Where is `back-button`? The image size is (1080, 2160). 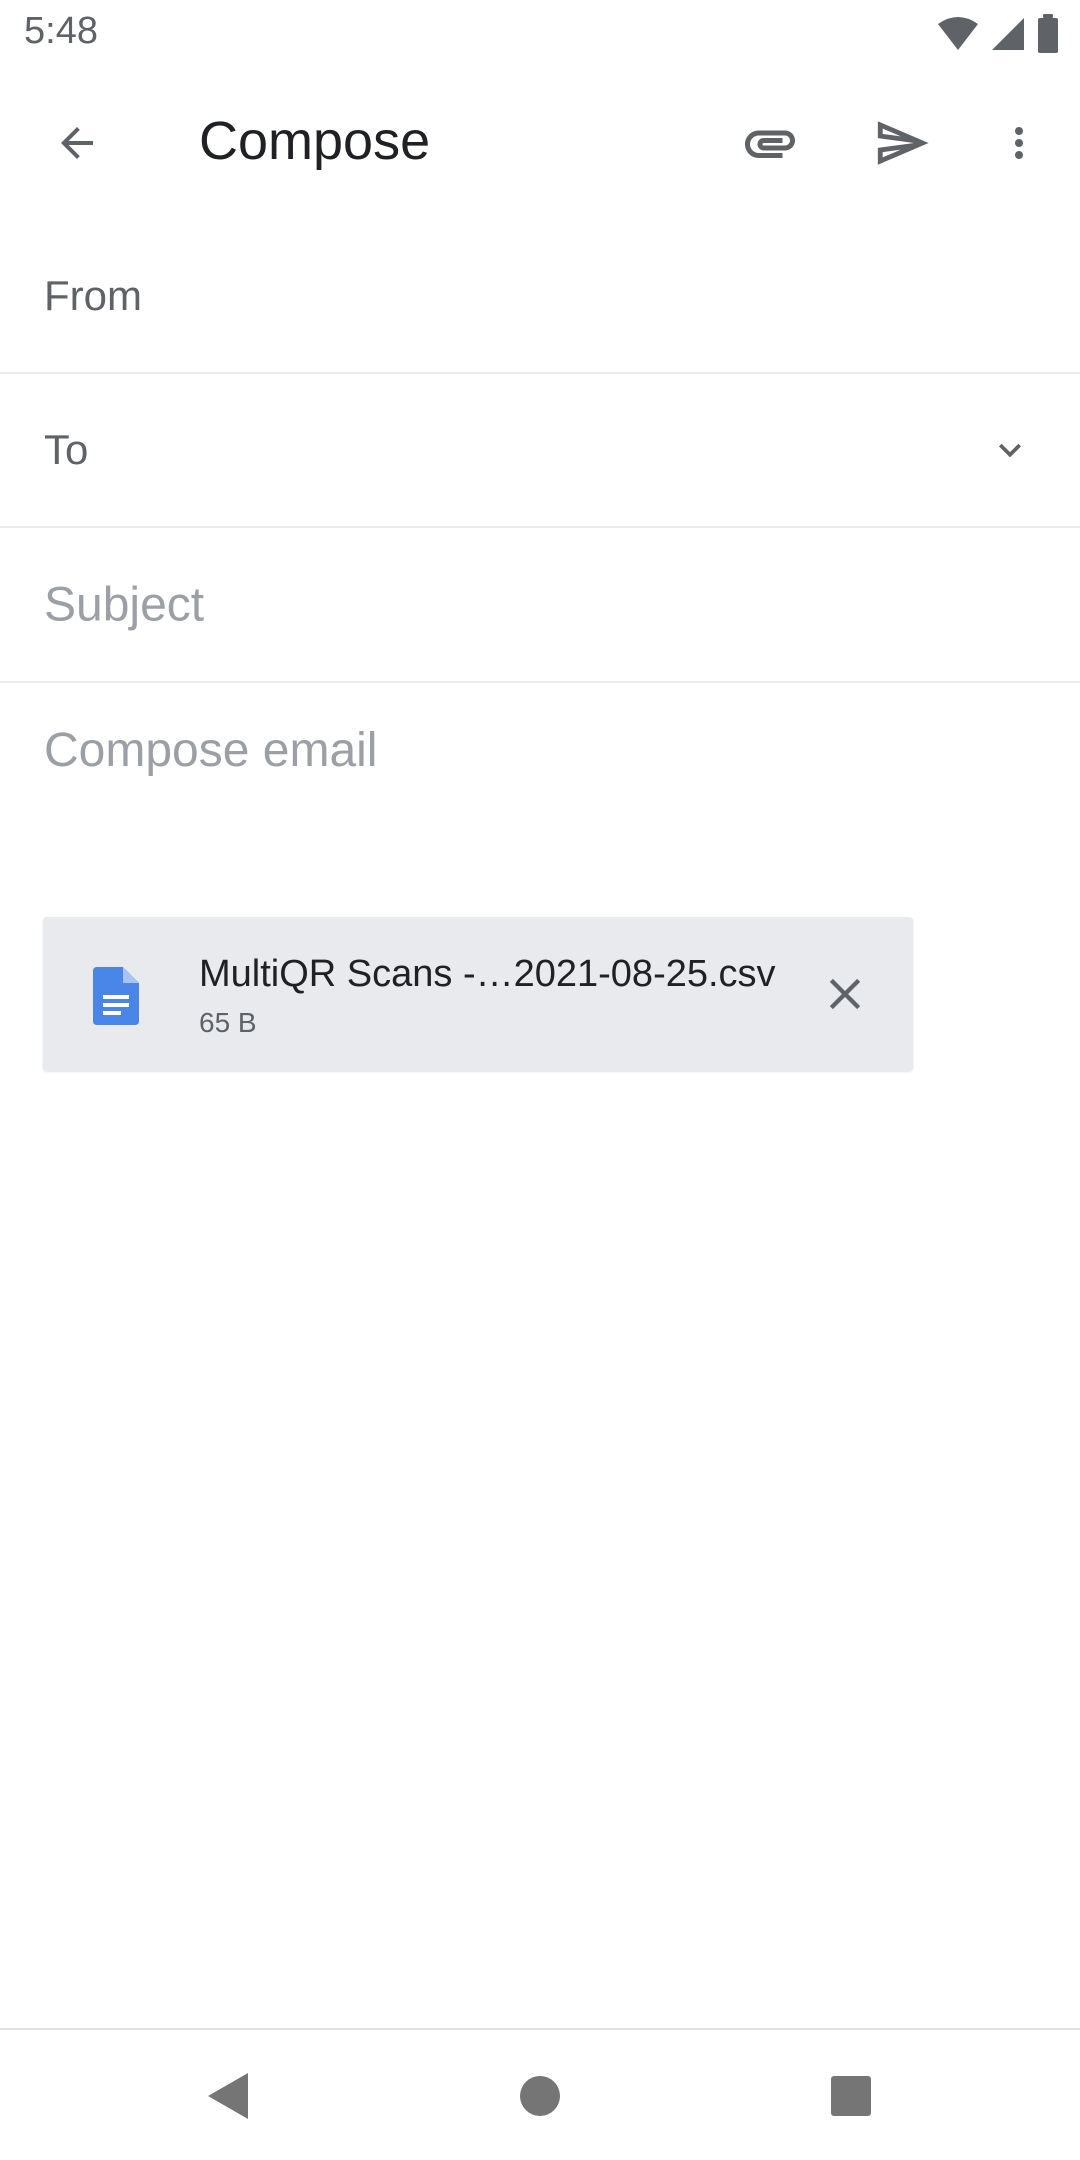
back-button is located at coordinates (77, 143).